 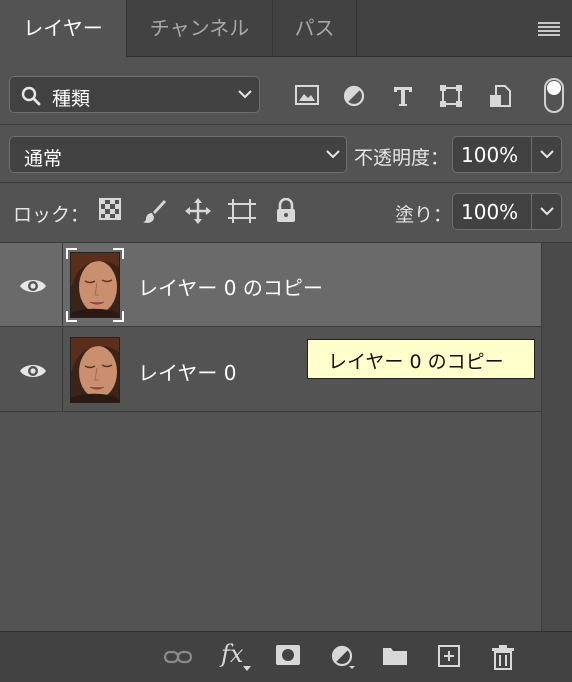 What do you see at coordinates (315, 28) in the screenshot?
I see `tab-paths: パス` at bounding box center [315, 28].